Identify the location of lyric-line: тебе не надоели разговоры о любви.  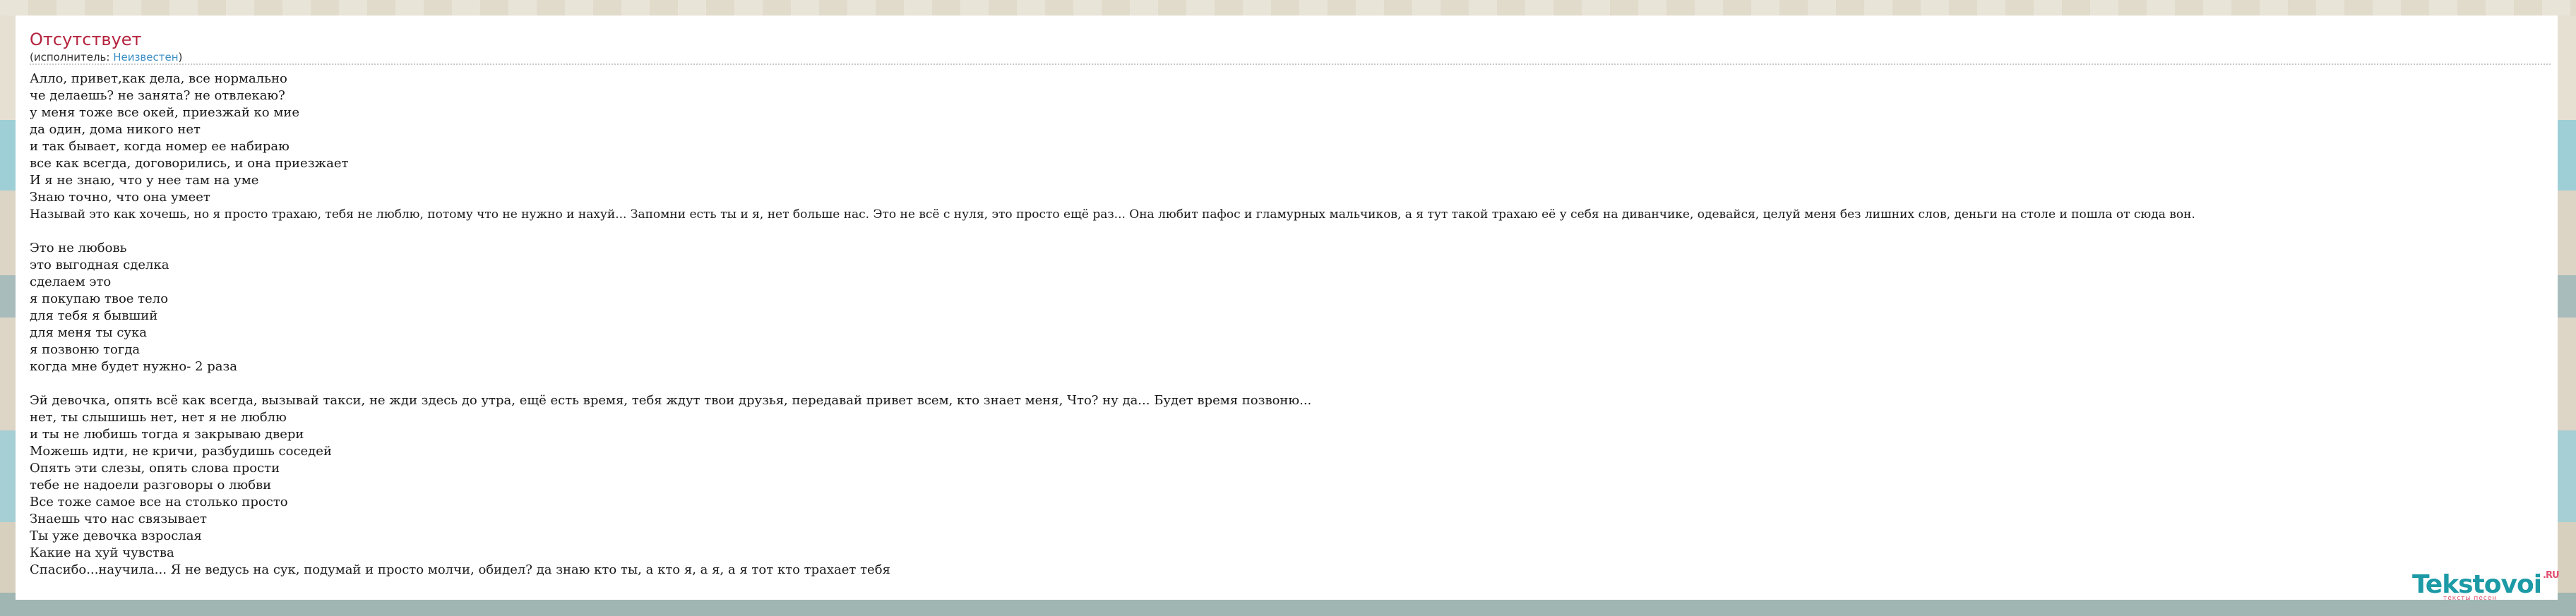
(151, 485).